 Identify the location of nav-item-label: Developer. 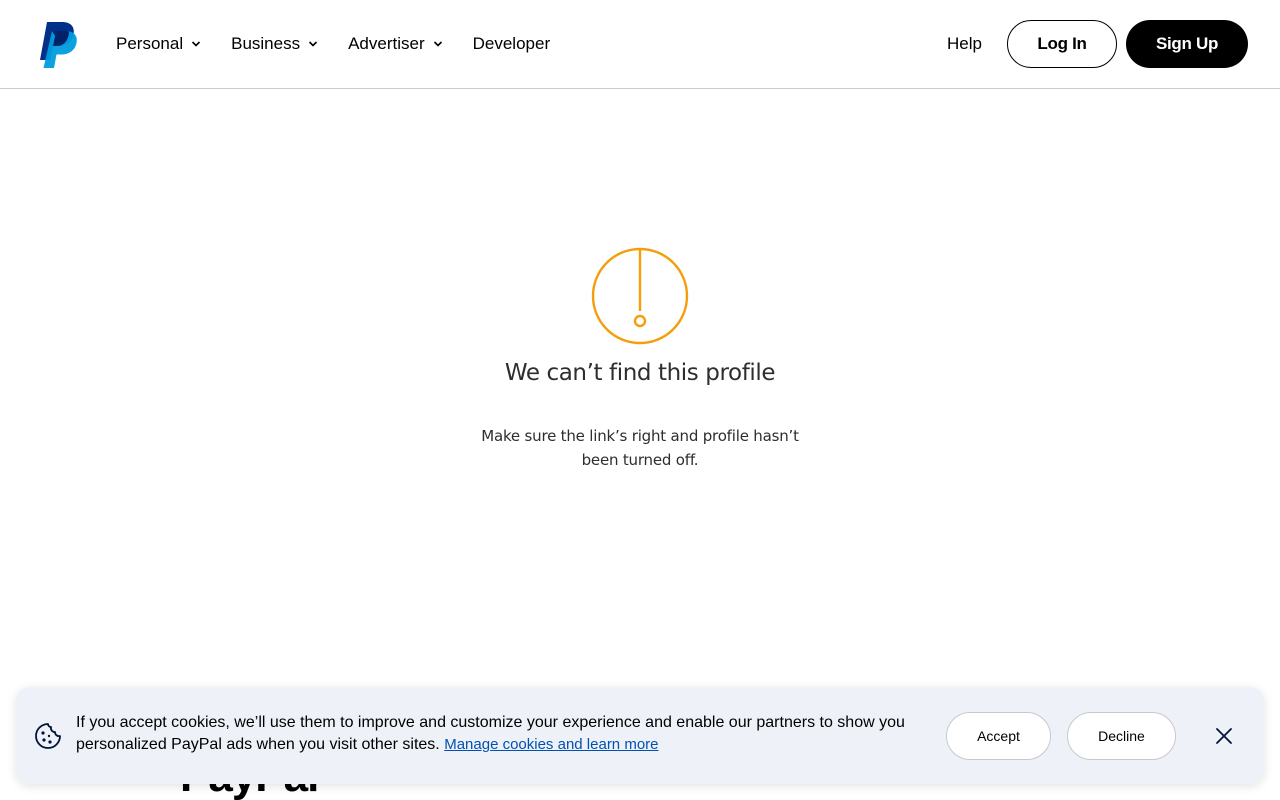
(511, 43).